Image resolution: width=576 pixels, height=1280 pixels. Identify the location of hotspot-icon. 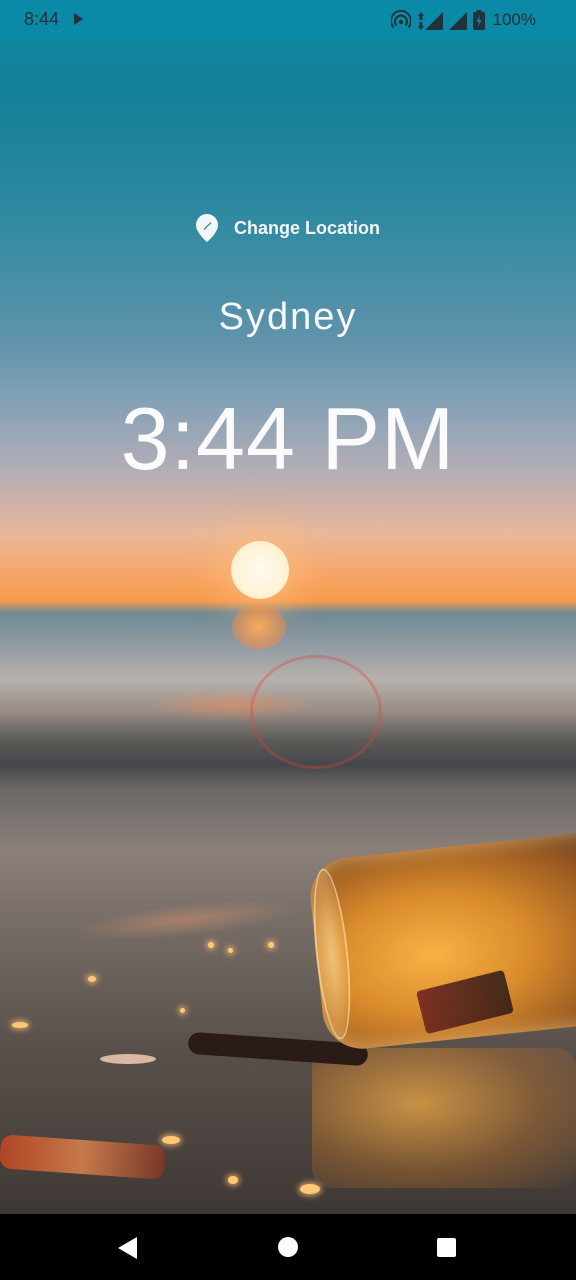
(400, 19).